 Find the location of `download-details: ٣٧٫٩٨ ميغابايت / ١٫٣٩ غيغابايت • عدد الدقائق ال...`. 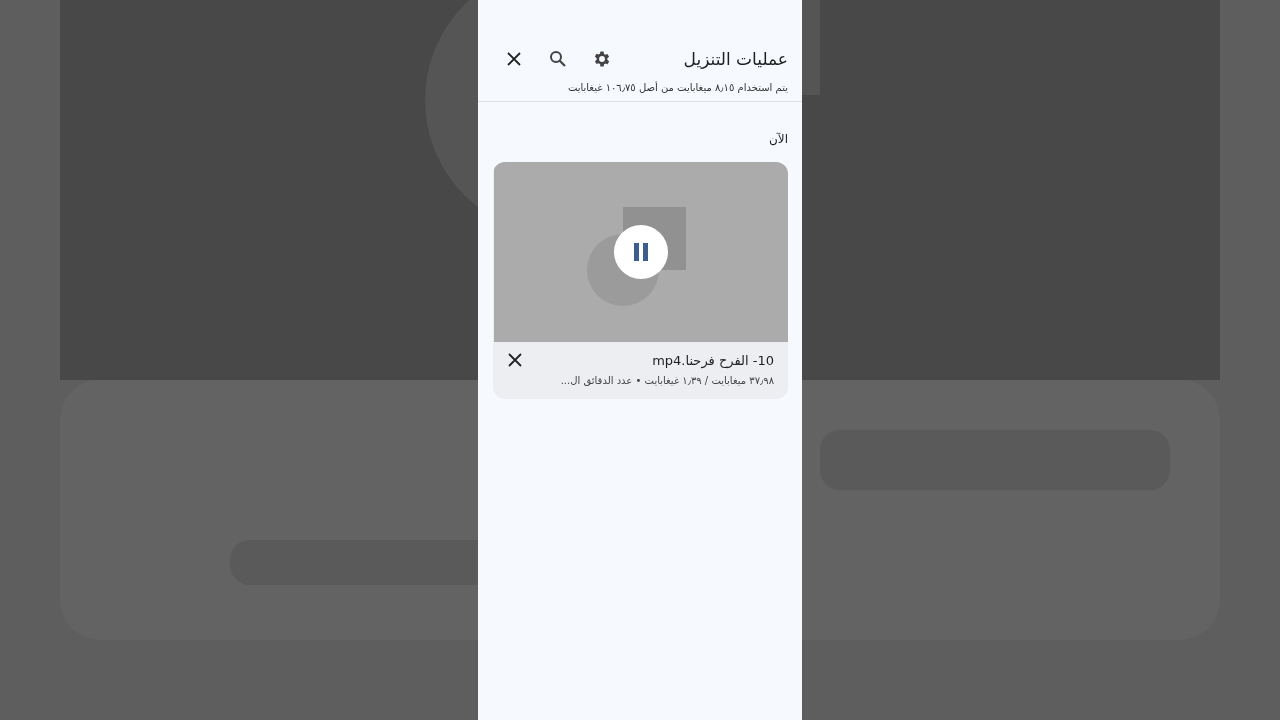

download-details: ٣٧٫٩٨ ميغابايت / ١٫٣٩ غيغابايت • عدد الدقائق ال... is located at coordinates (666, 380).